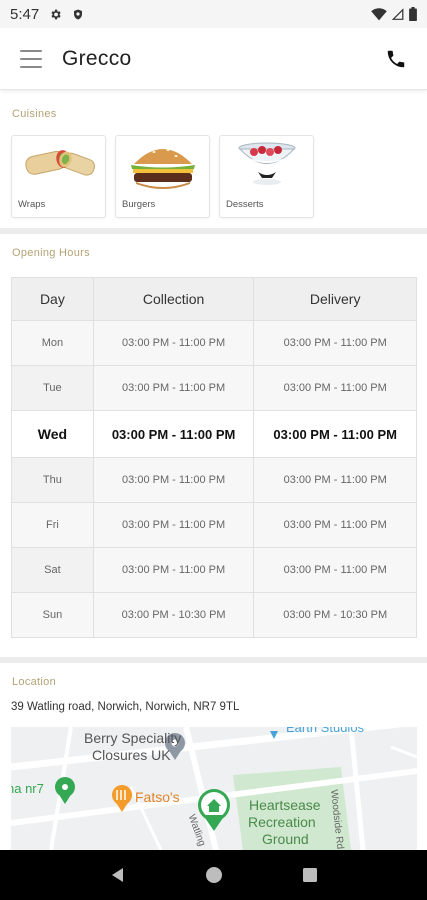 This screenshot has height=900, width=427. What do you see at coordinates (118, 875) in the screenshot?
I see `back-icon` at bounding box center [118, 875].